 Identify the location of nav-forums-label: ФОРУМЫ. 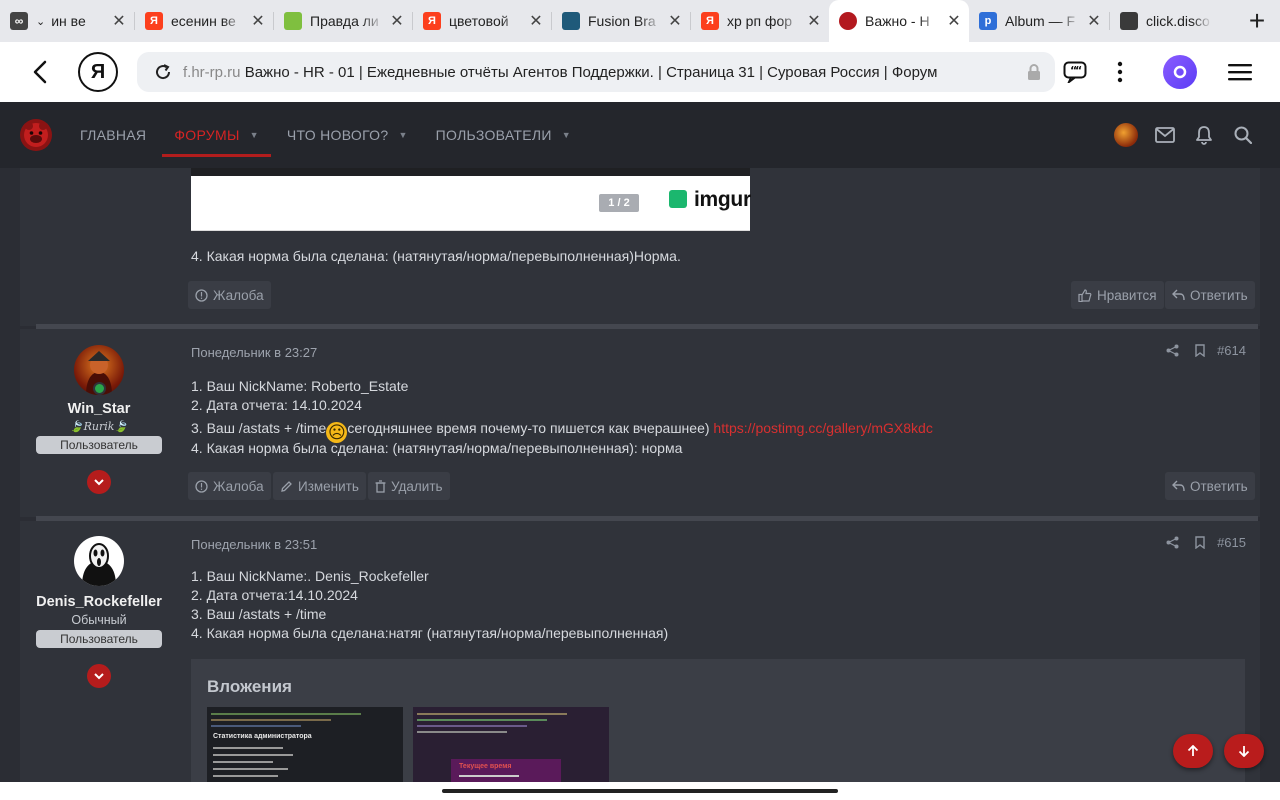
(207, 135).